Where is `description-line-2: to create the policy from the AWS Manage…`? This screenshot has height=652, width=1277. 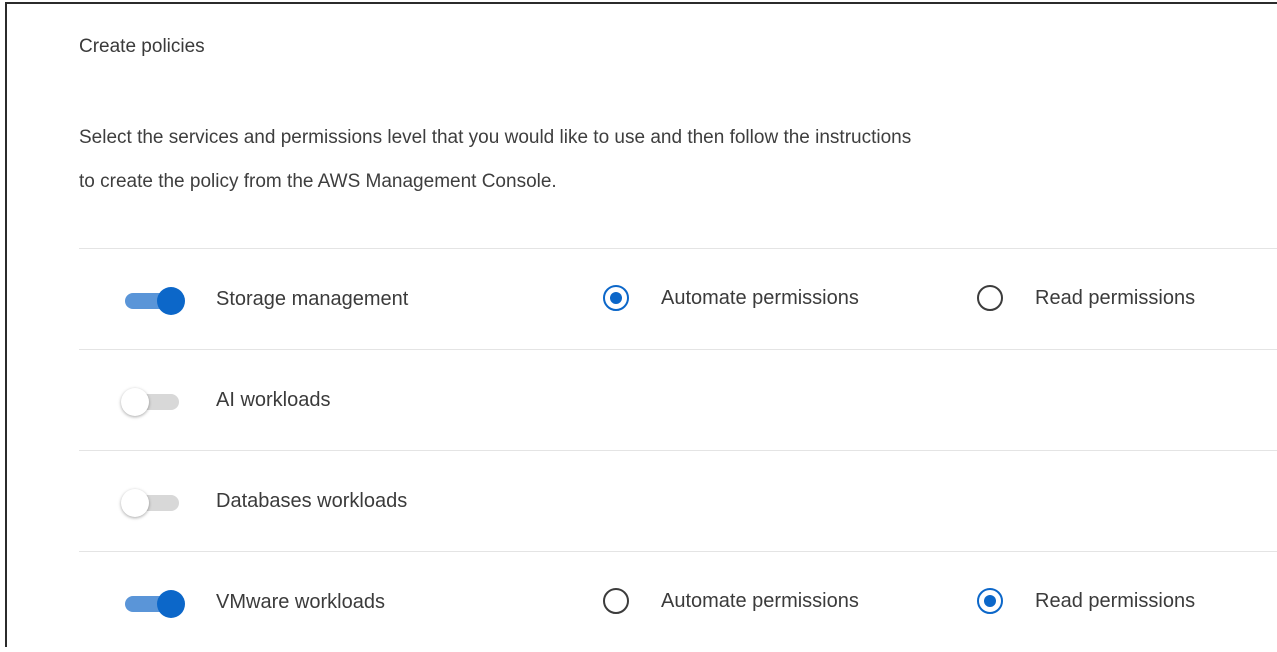 description-line-2: to create the policy from the AWS Manage… is located at coordinates (318, 181).